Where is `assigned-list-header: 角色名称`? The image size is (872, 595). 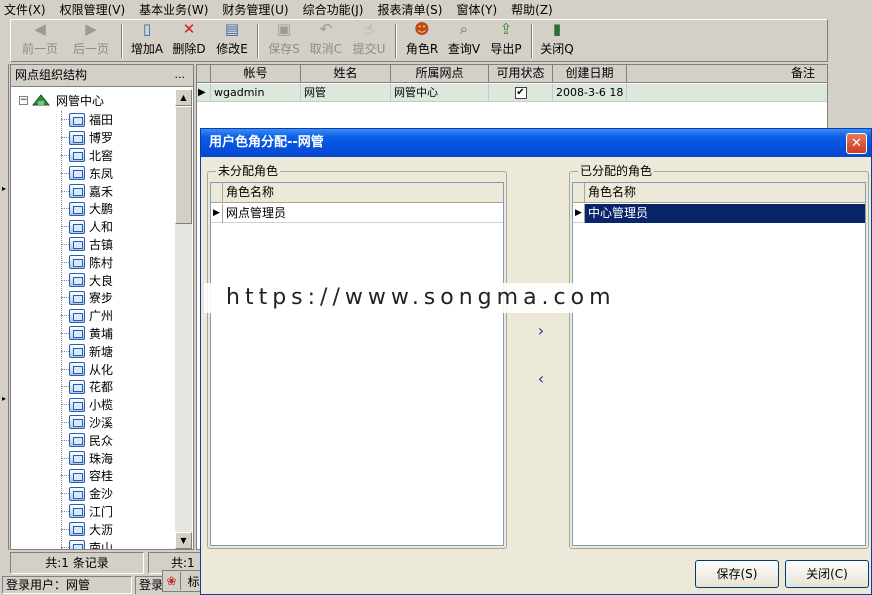 assigned-list-header: 角色名称 is located at coordinates (719, 193).